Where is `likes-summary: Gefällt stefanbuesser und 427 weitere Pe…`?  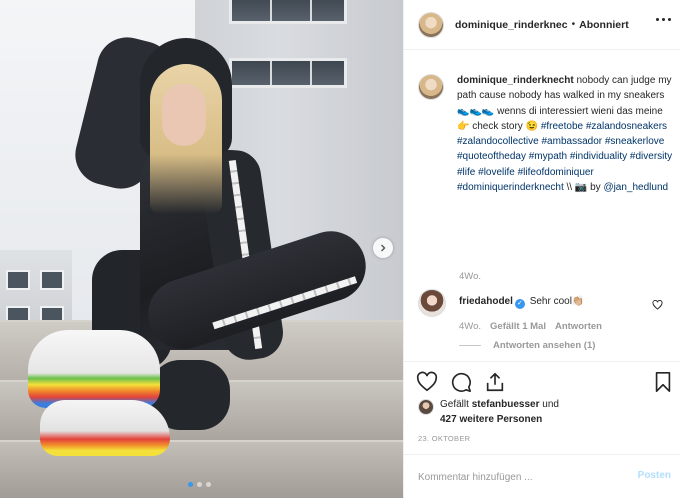 likes-summary: Gefällt stefanbuesser und 427 weitere Pe… is located at coordinates (545, 412).